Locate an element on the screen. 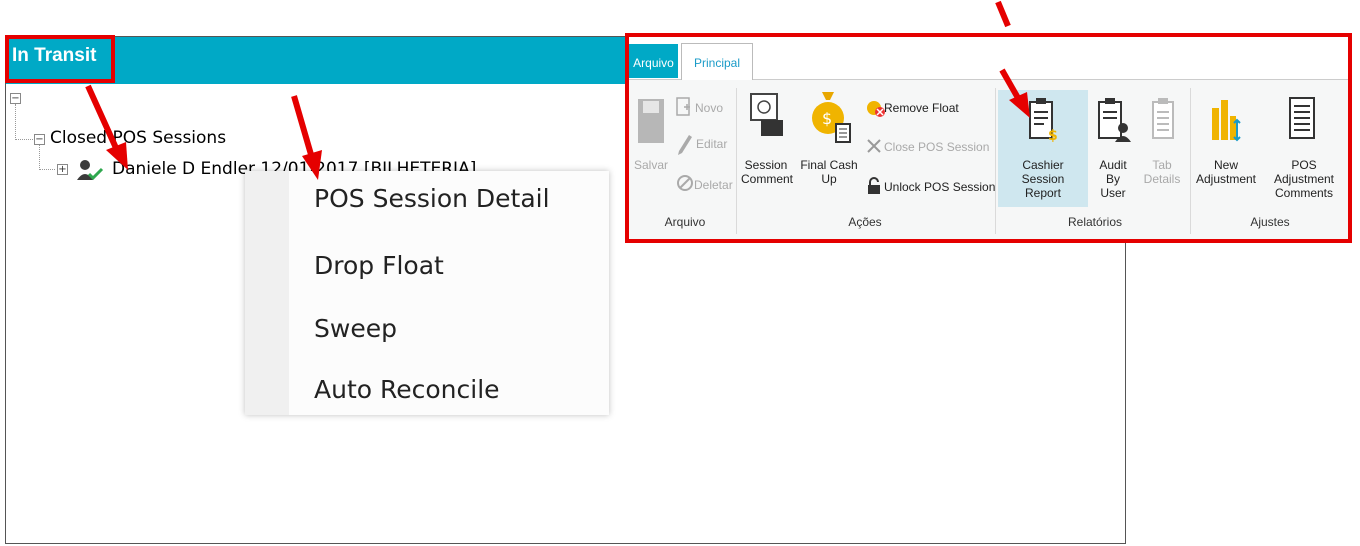  arrow-to-cashier-report-icon is located at coordinates (1014, 93).